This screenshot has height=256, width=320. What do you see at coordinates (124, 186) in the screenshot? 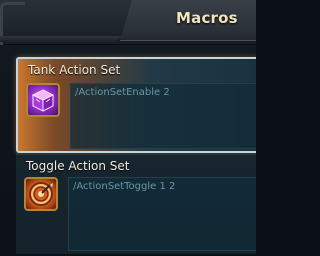
I see `macro-command: /ActionSetToggle 1 2` at bounding box center [124, 186].